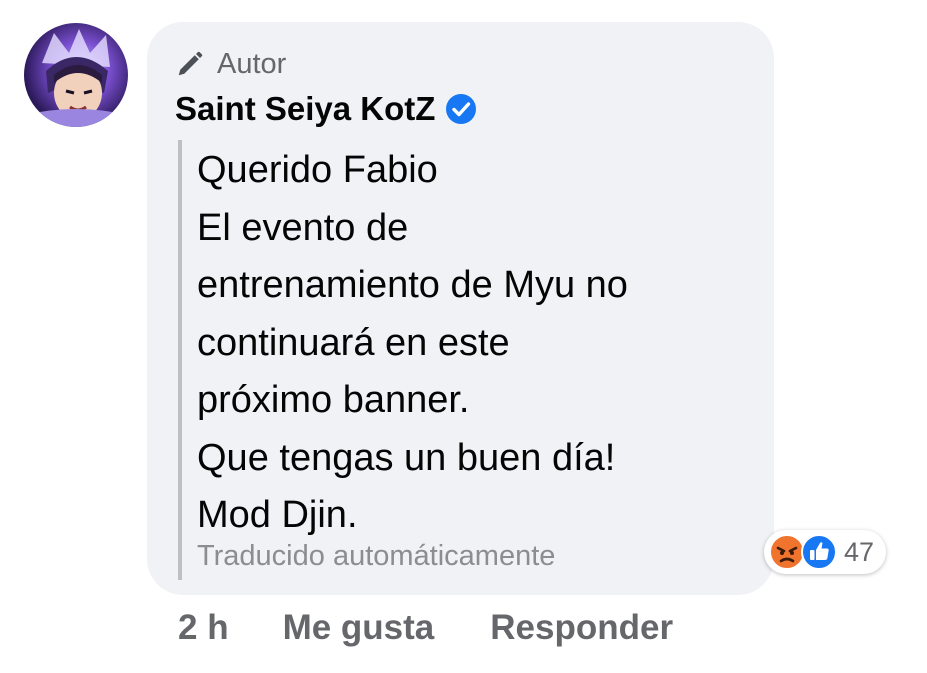  I want to click on like-button: Me gusta, so click(359, 628).